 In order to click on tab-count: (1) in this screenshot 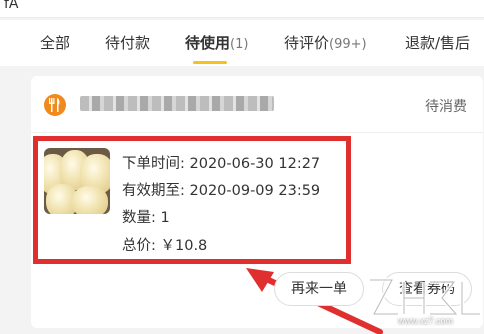, I will do `click(239, 44)`.